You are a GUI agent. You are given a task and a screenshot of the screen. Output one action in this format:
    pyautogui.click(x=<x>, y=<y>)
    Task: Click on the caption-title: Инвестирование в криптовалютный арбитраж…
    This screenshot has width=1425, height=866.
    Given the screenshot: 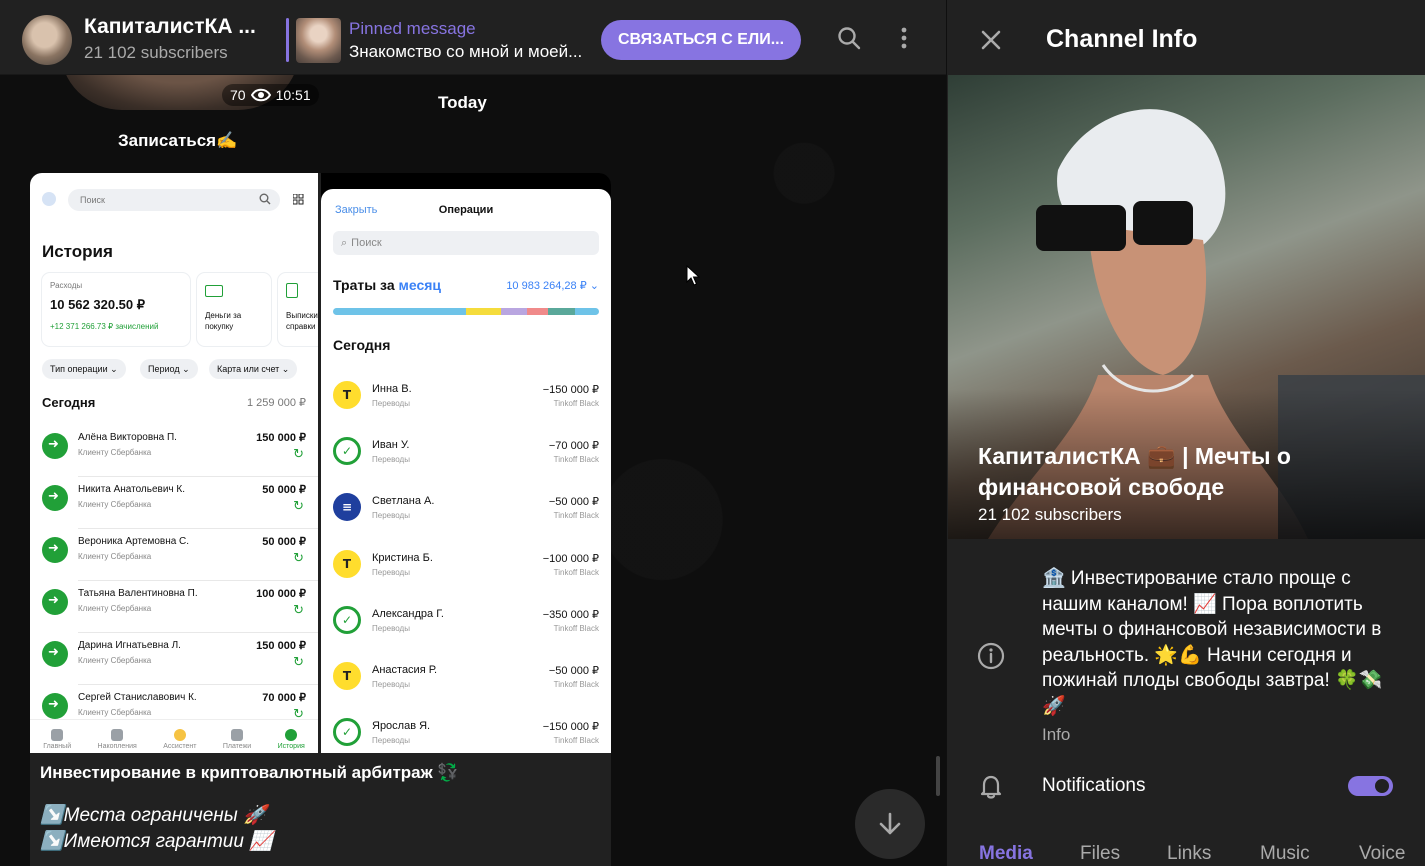 What is the action you would take?
    pyautogui.click(x=249, y=772)
    